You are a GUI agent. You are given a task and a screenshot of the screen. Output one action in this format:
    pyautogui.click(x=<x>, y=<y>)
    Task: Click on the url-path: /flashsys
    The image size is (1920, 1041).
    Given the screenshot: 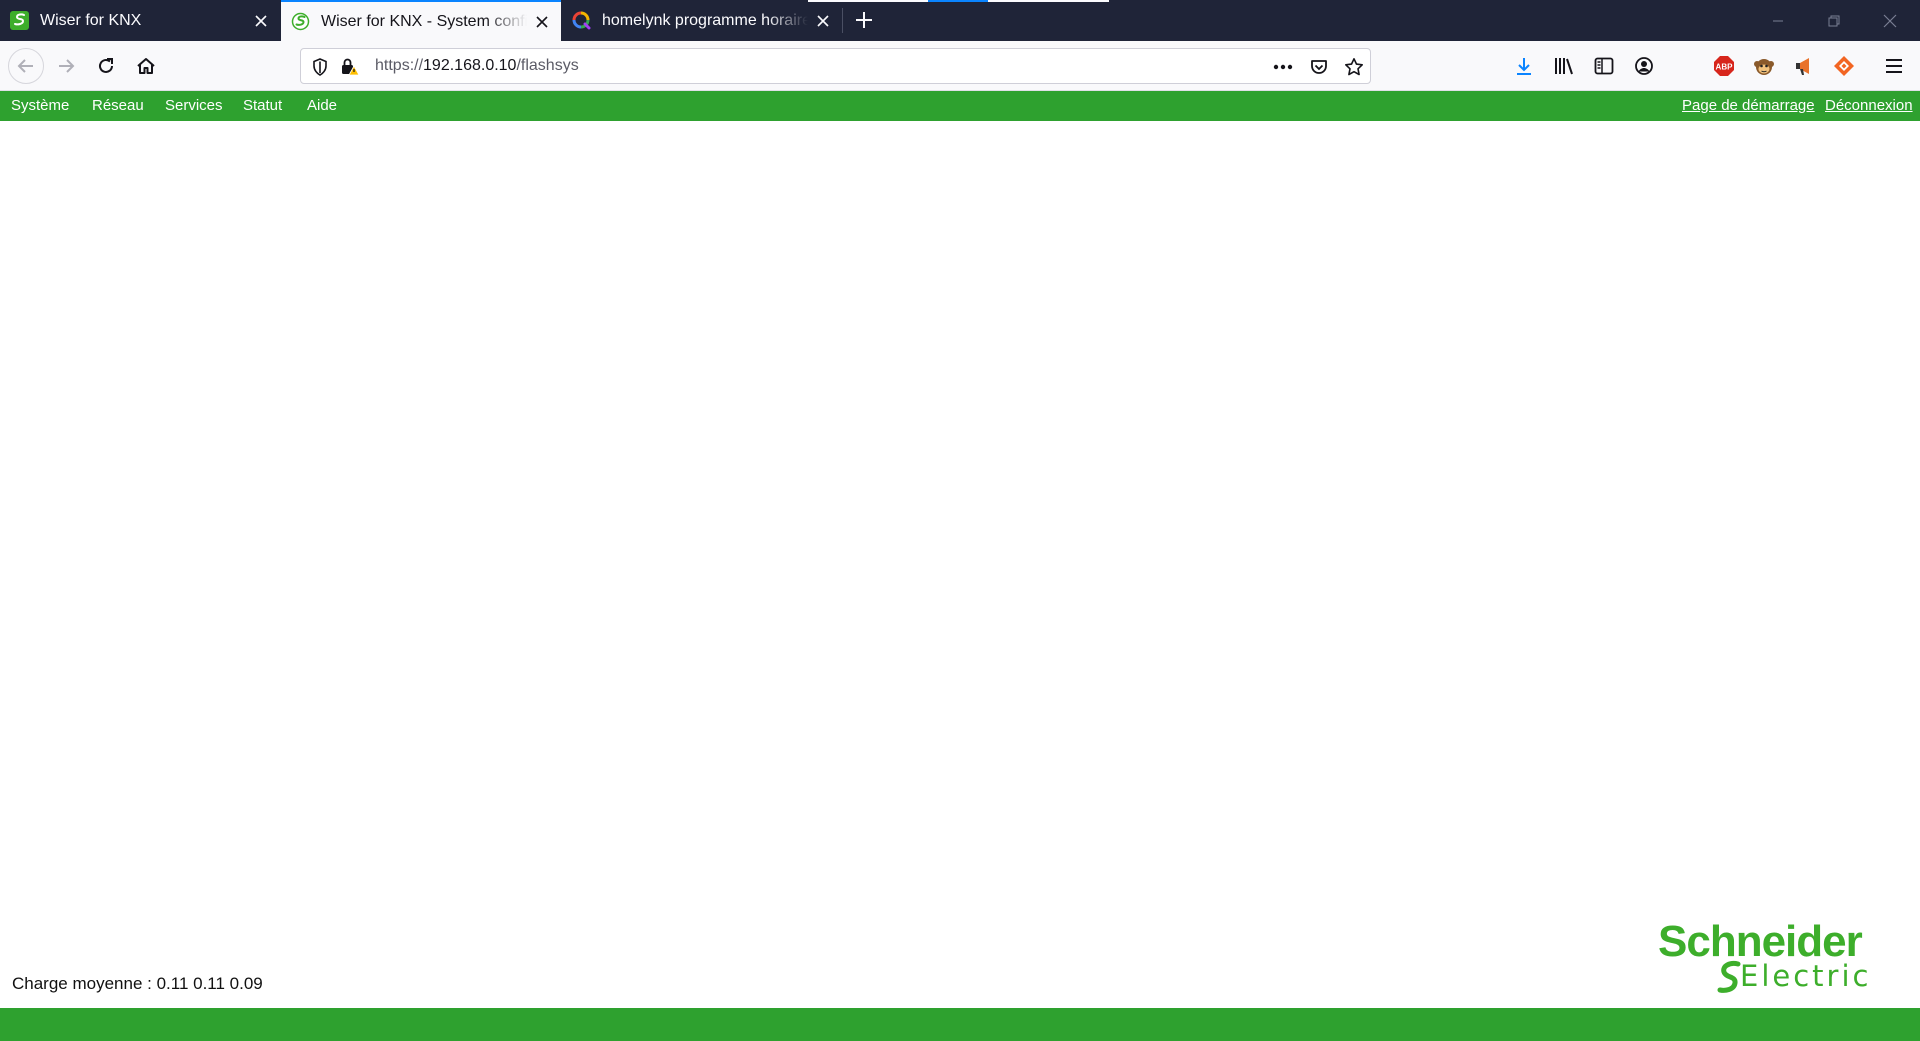 What is the action you would take?
    pyautogui.click(x=547, y=65)
    